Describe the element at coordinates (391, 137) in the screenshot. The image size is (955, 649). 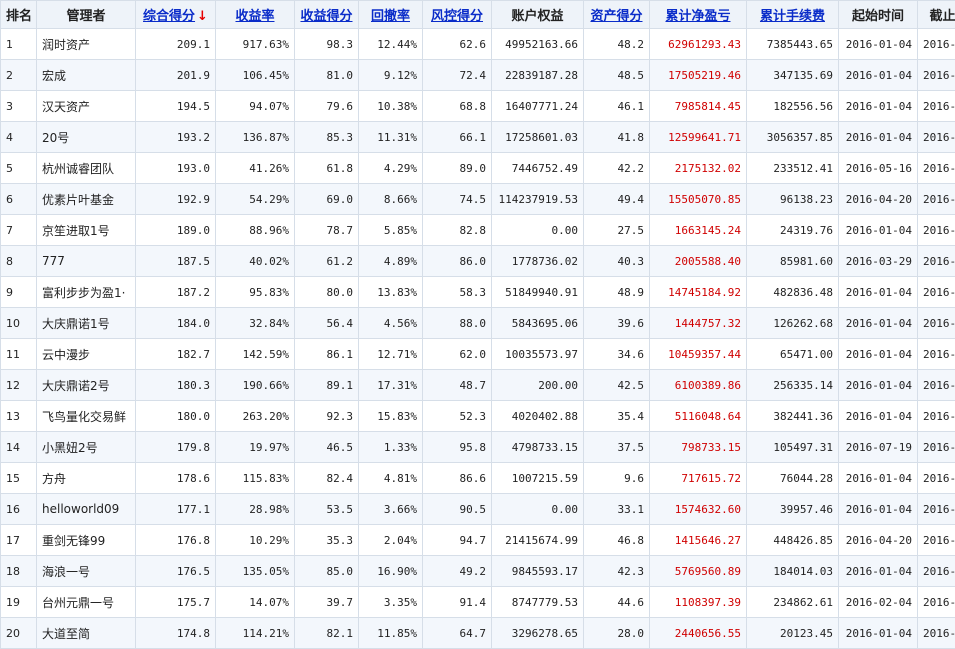
I see `cell-drawdown: 11.31%` at that location.